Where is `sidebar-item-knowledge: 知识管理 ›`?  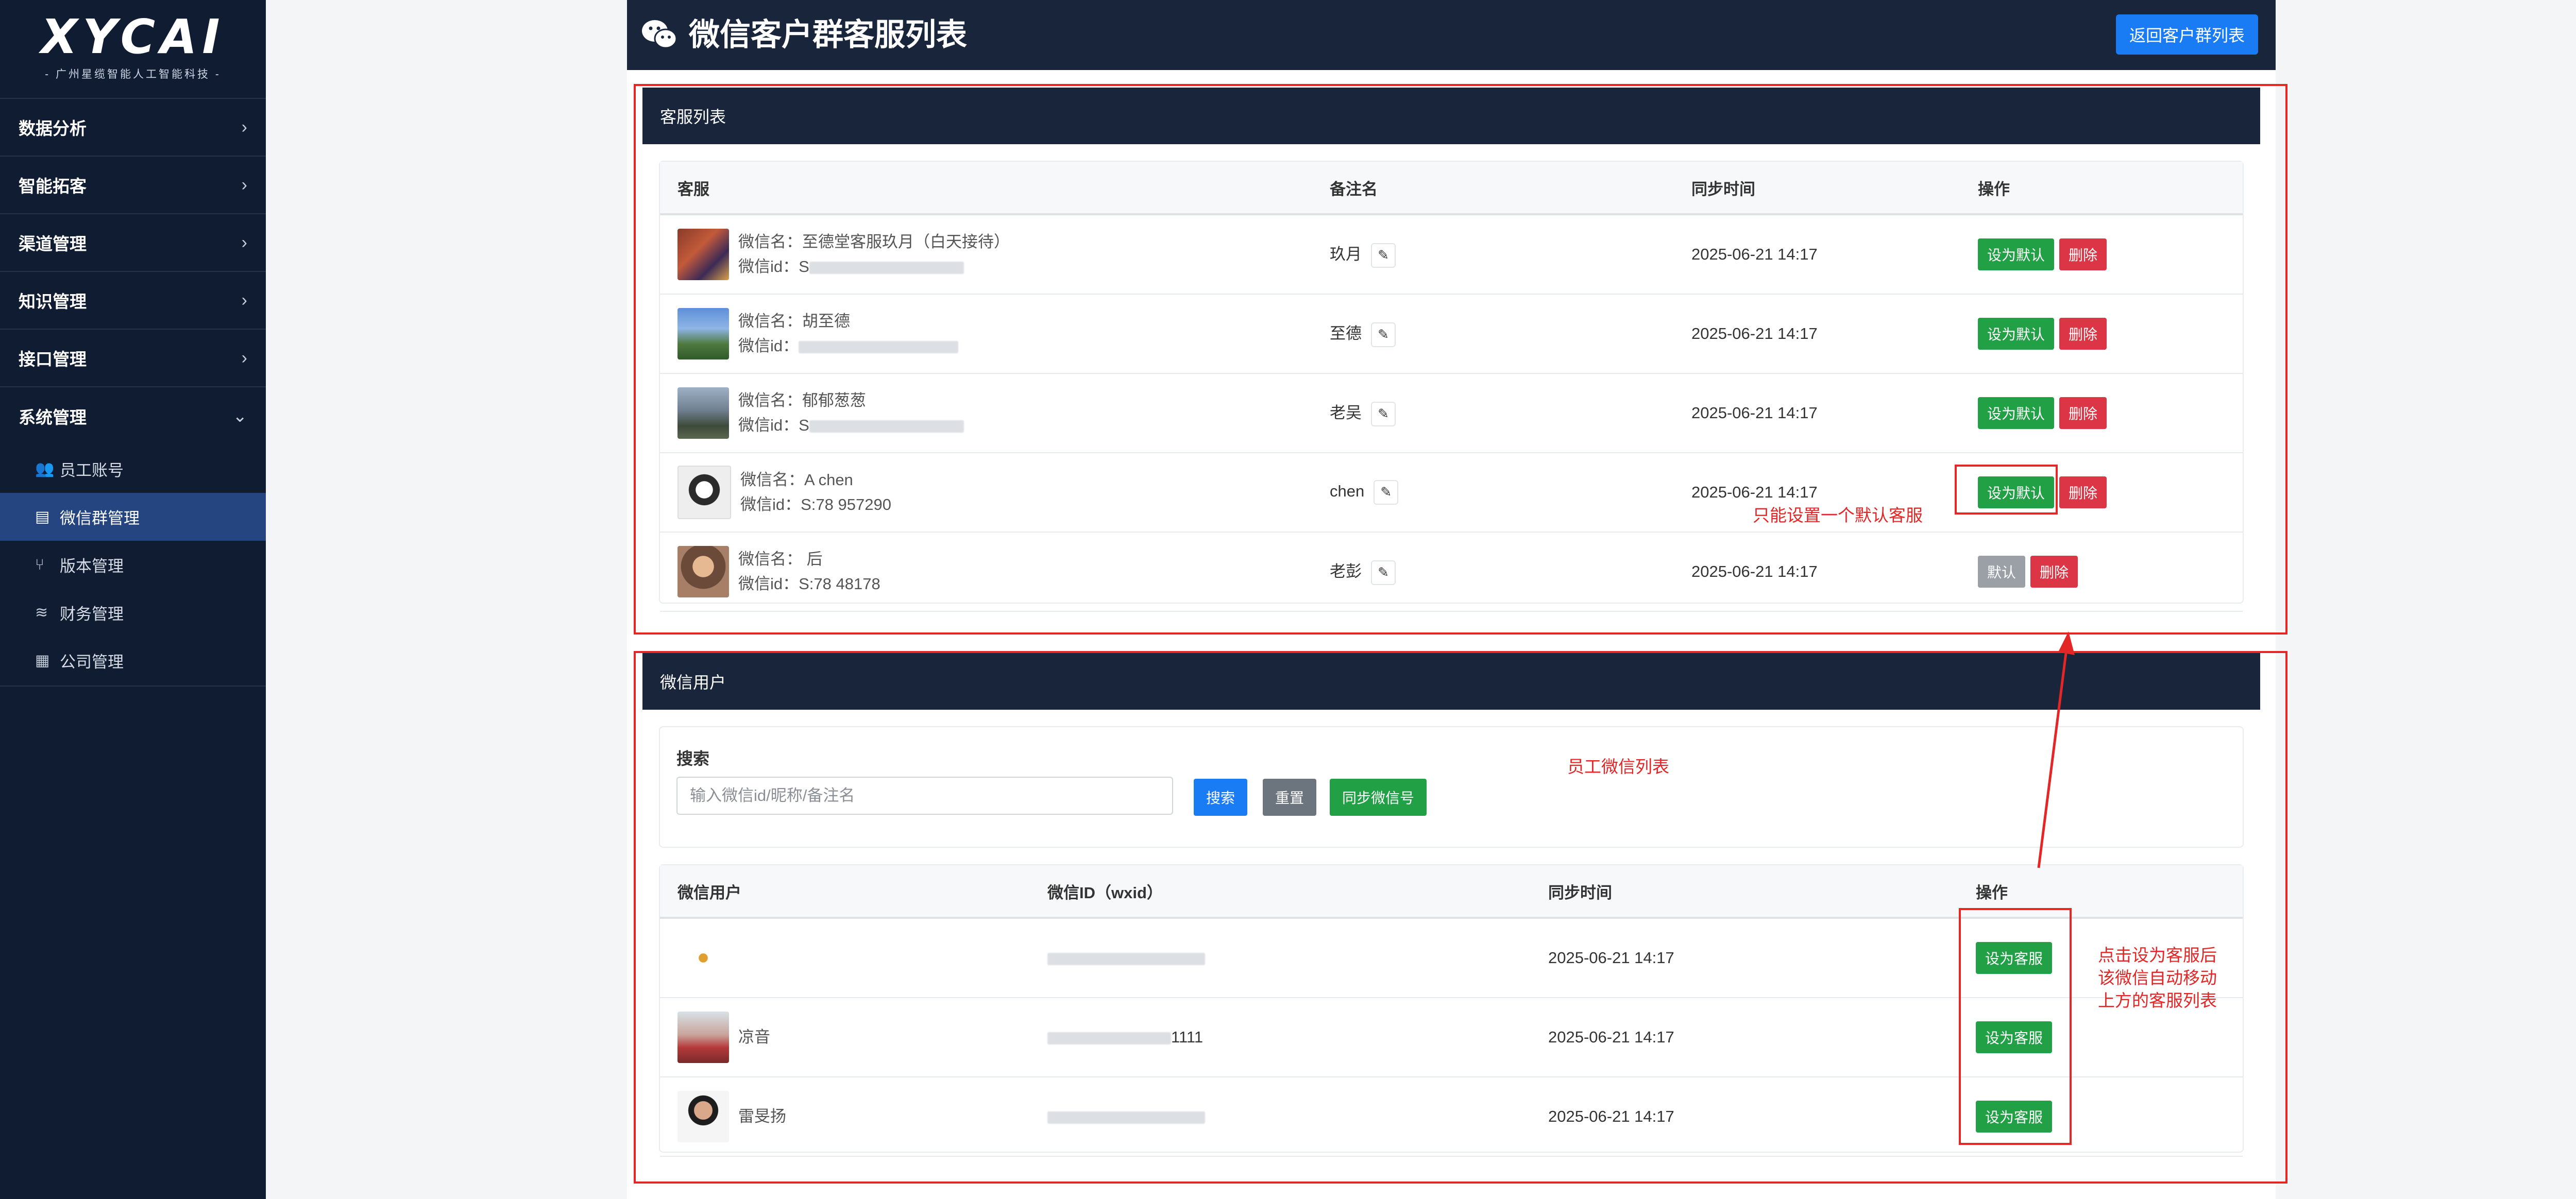 sidebar-item-knowledge: 知识管理 › is located at coordinates (133, 301).